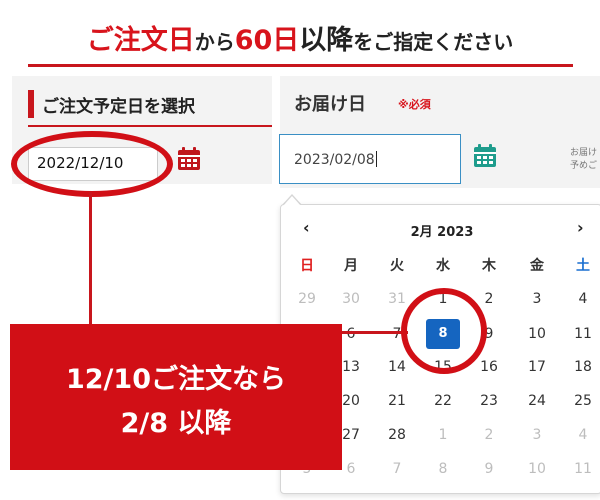 The image size is (600, 500). I want to click on calendar-day: 24, so click(537, 401).